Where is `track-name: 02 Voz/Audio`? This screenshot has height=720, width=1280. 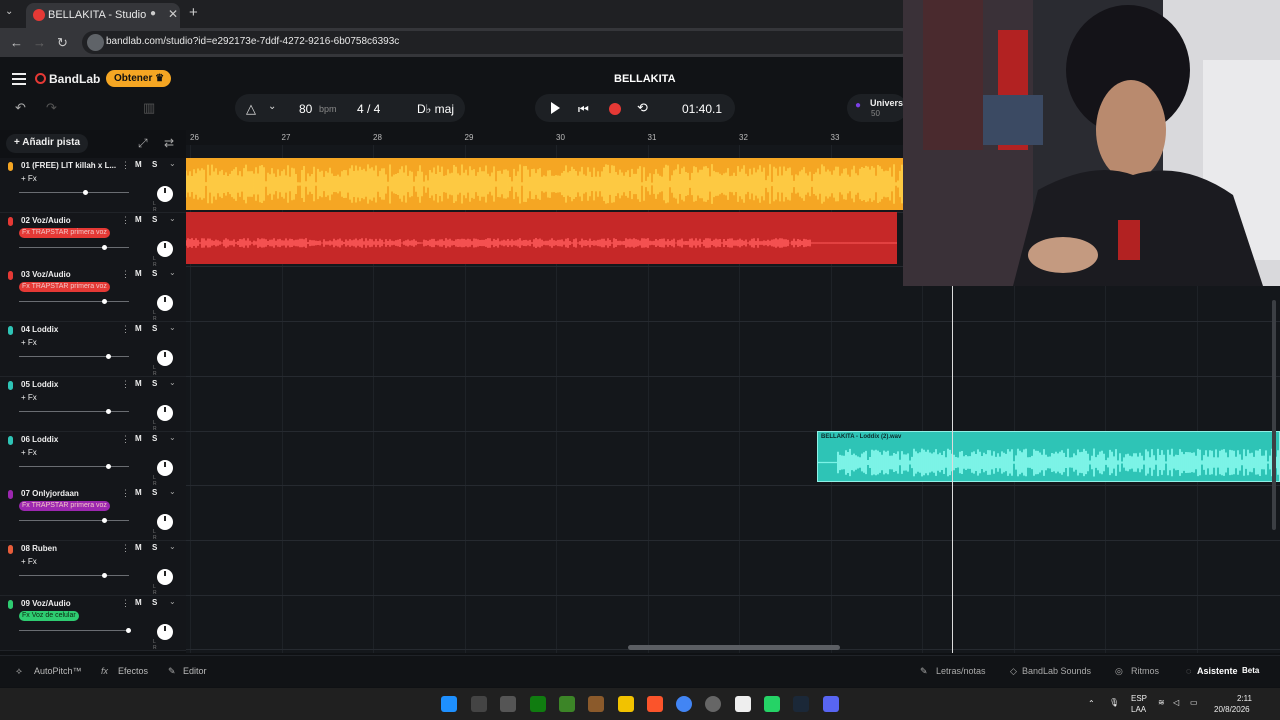 track-name: 02 Voz/Audio is located at coordinates (46, 220).